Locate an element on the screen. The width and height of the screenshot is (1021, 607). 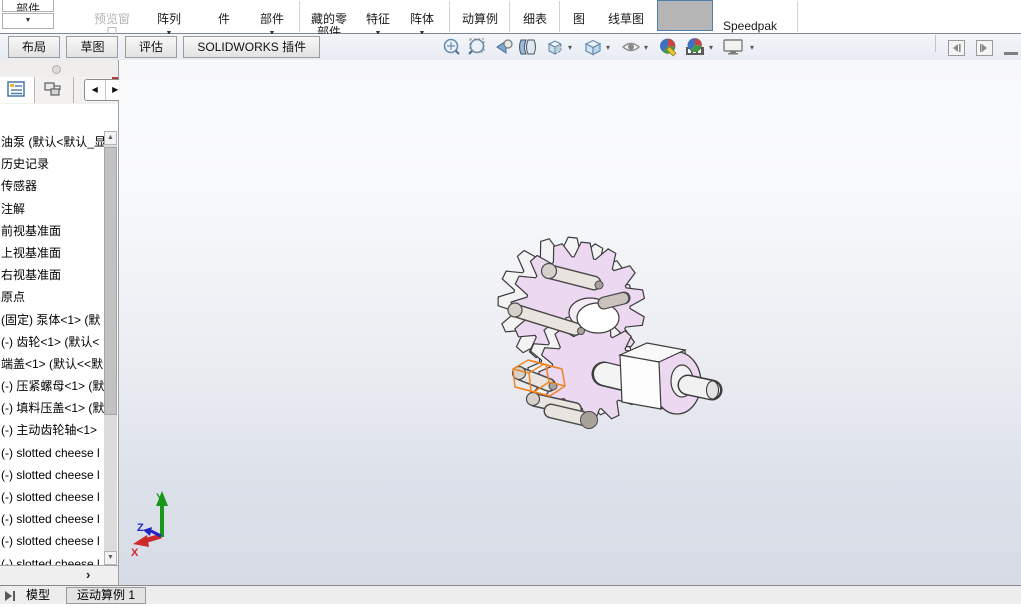
zoom-to-fit-icon is located at coordinates (452, 47).